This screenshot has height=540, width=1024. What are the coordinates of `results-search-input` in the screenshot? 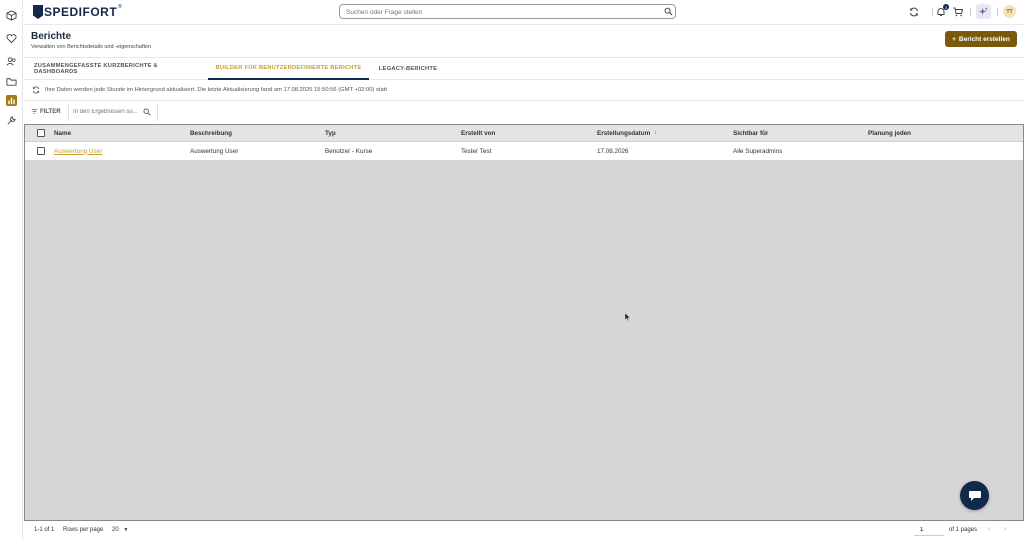 It's located at (108, 112).